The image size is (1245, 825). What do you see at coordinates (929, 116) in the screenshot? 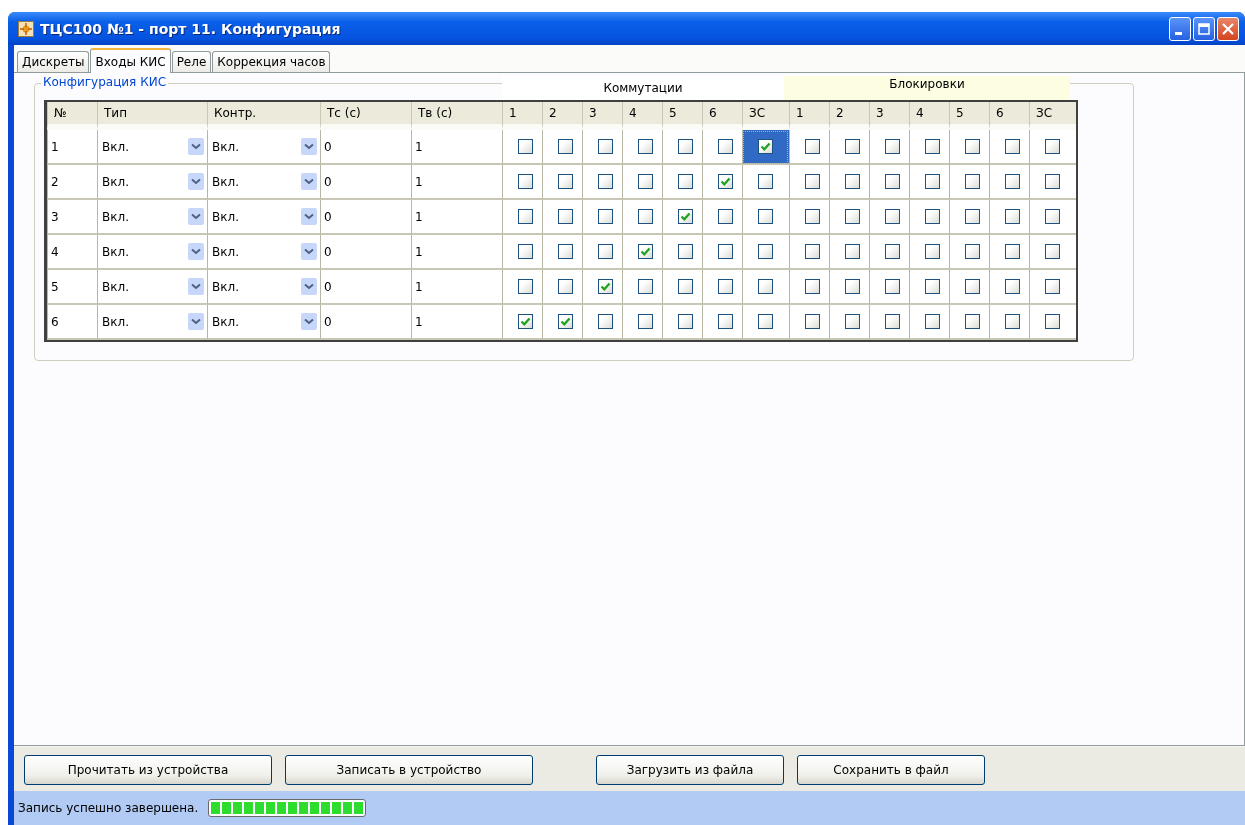
I see `column-header: 4` at bounding box center [929, 116].